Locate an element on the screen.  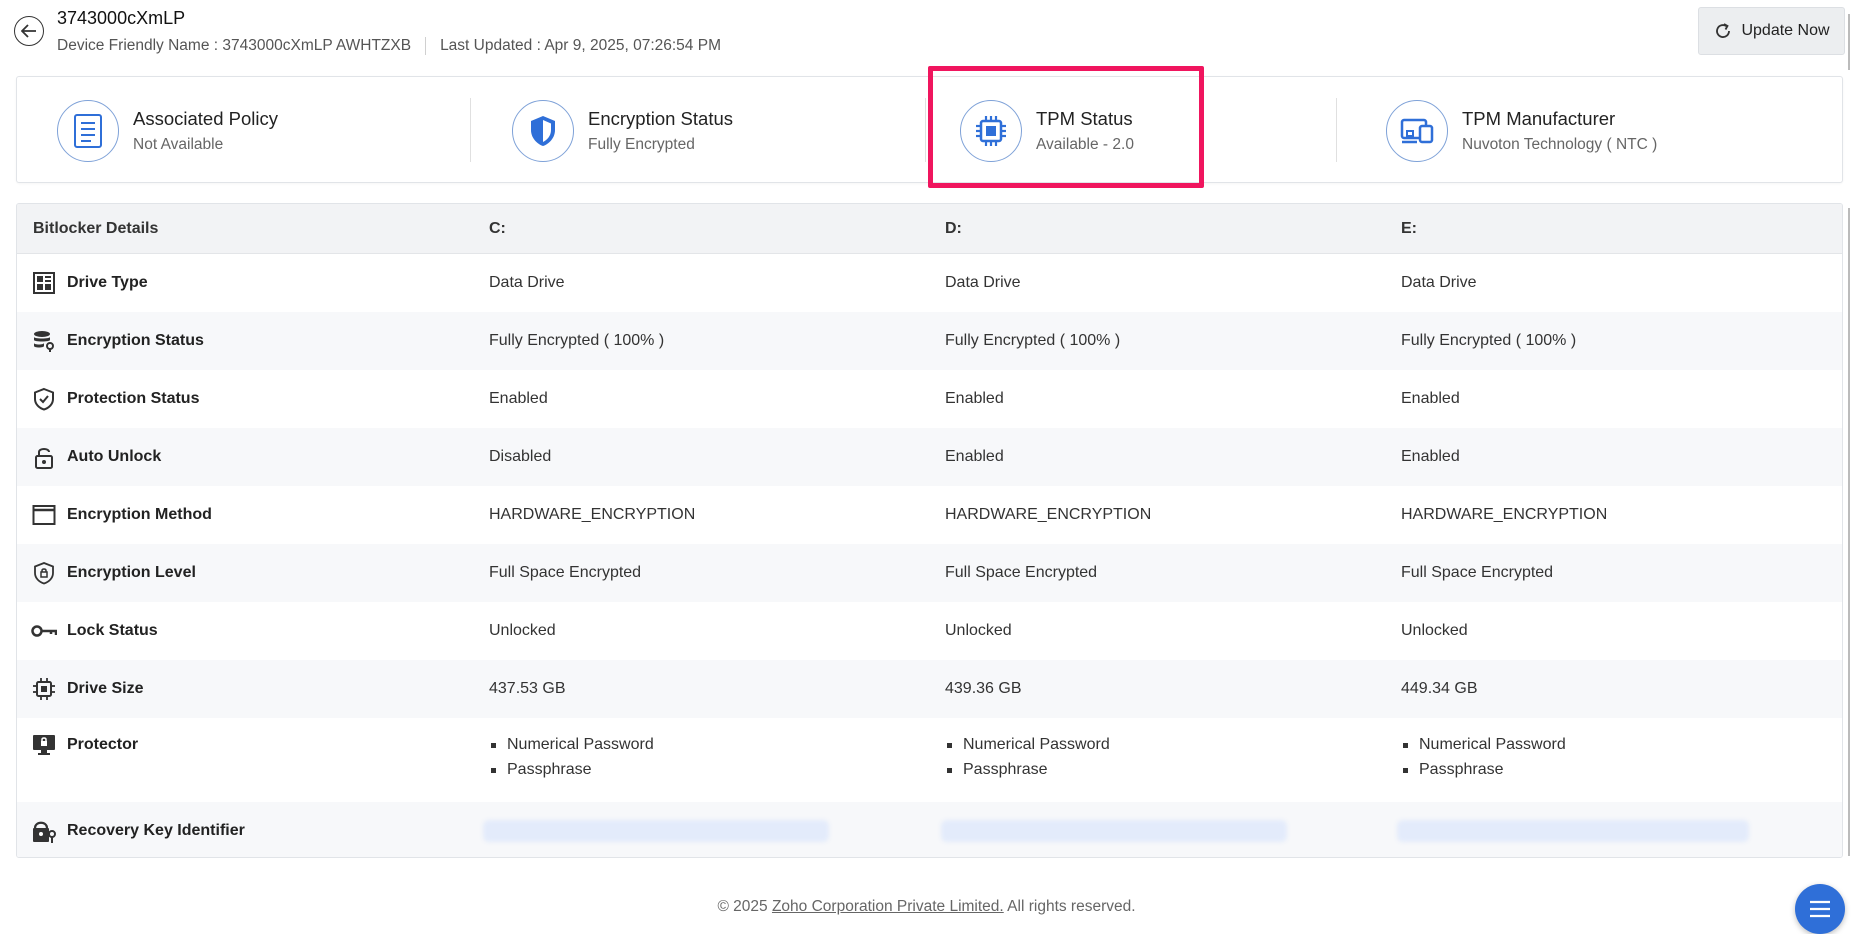
shield-icon is located at coordinates (543, 130).